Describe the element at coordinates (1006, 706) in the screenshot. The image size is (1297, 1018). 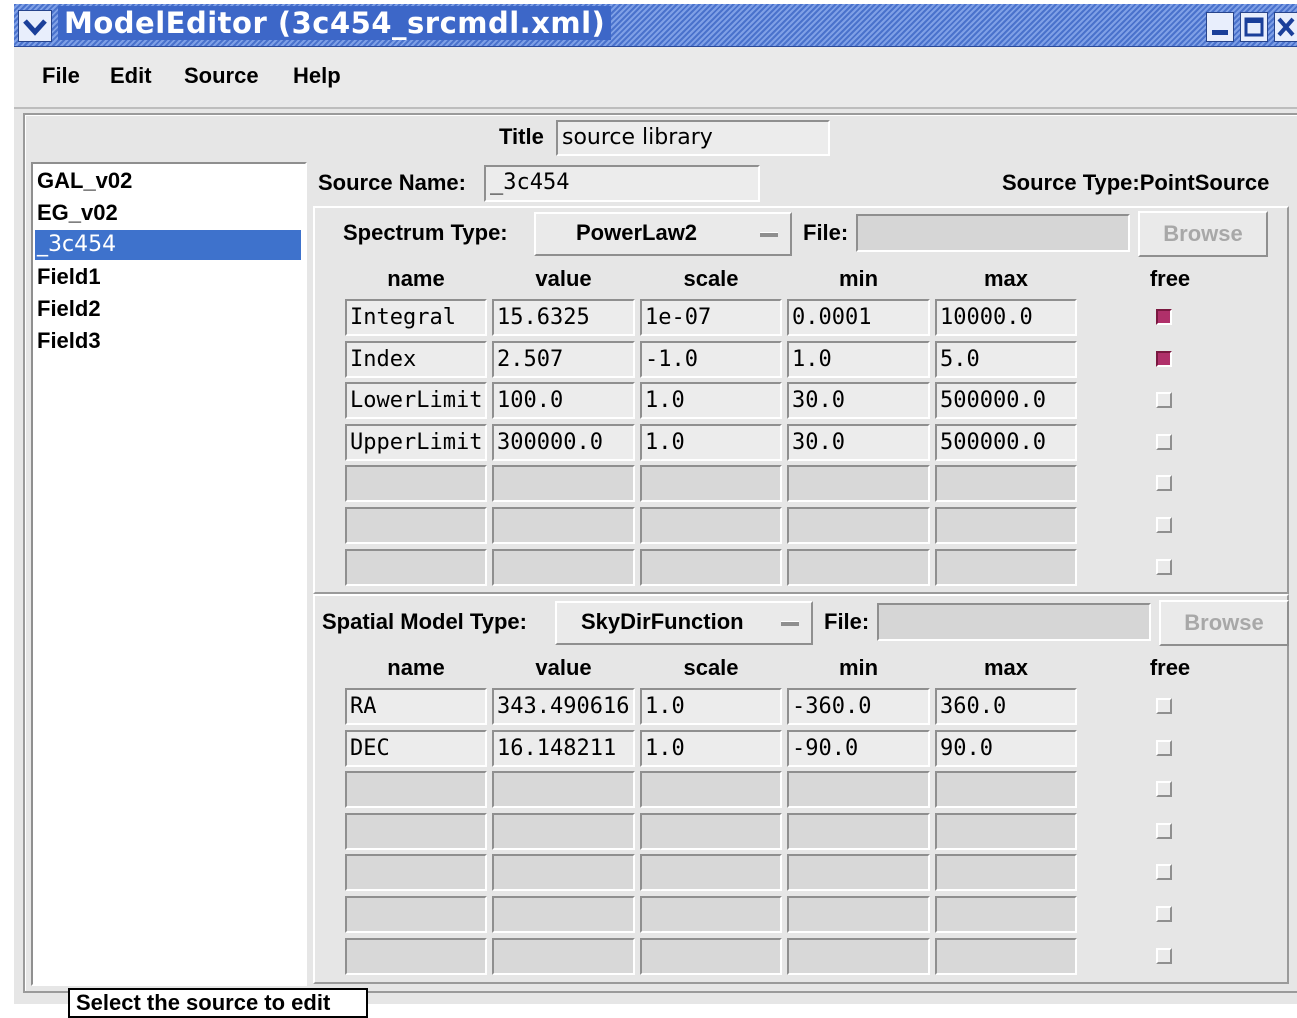
I see `param-cell-max: 360.0` at that location.